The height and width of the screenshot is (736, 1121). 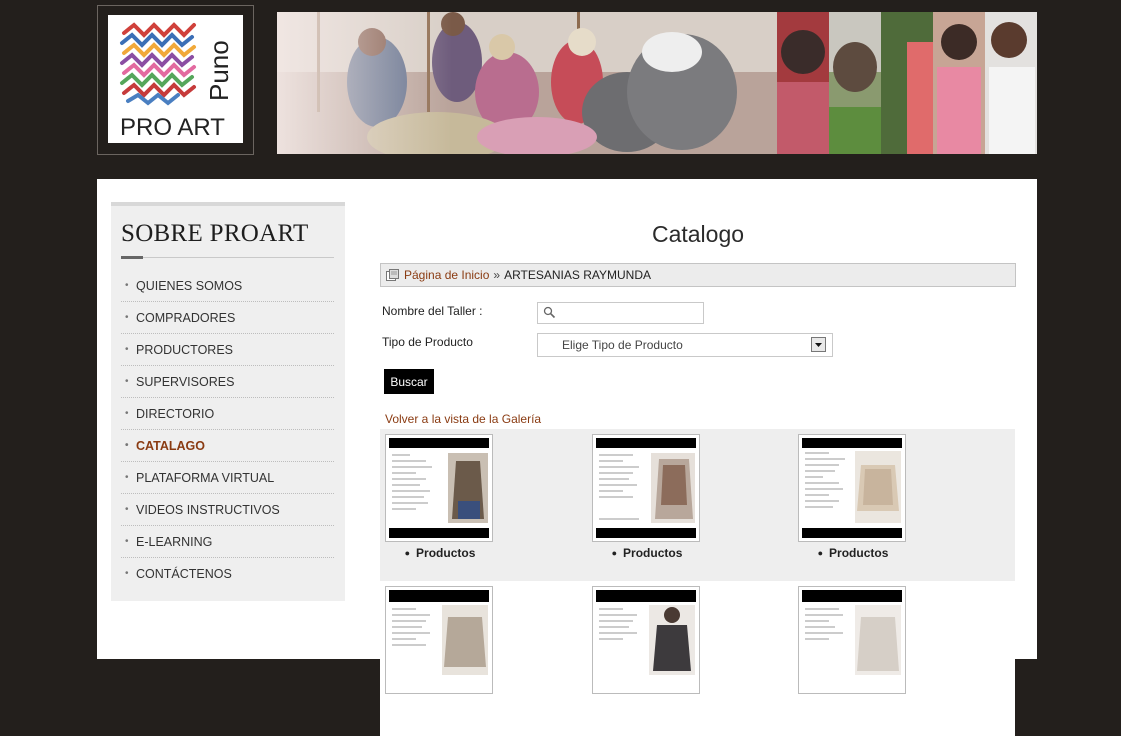 I want to click on sidebar-divider-accent, so click(x=132, y=257).